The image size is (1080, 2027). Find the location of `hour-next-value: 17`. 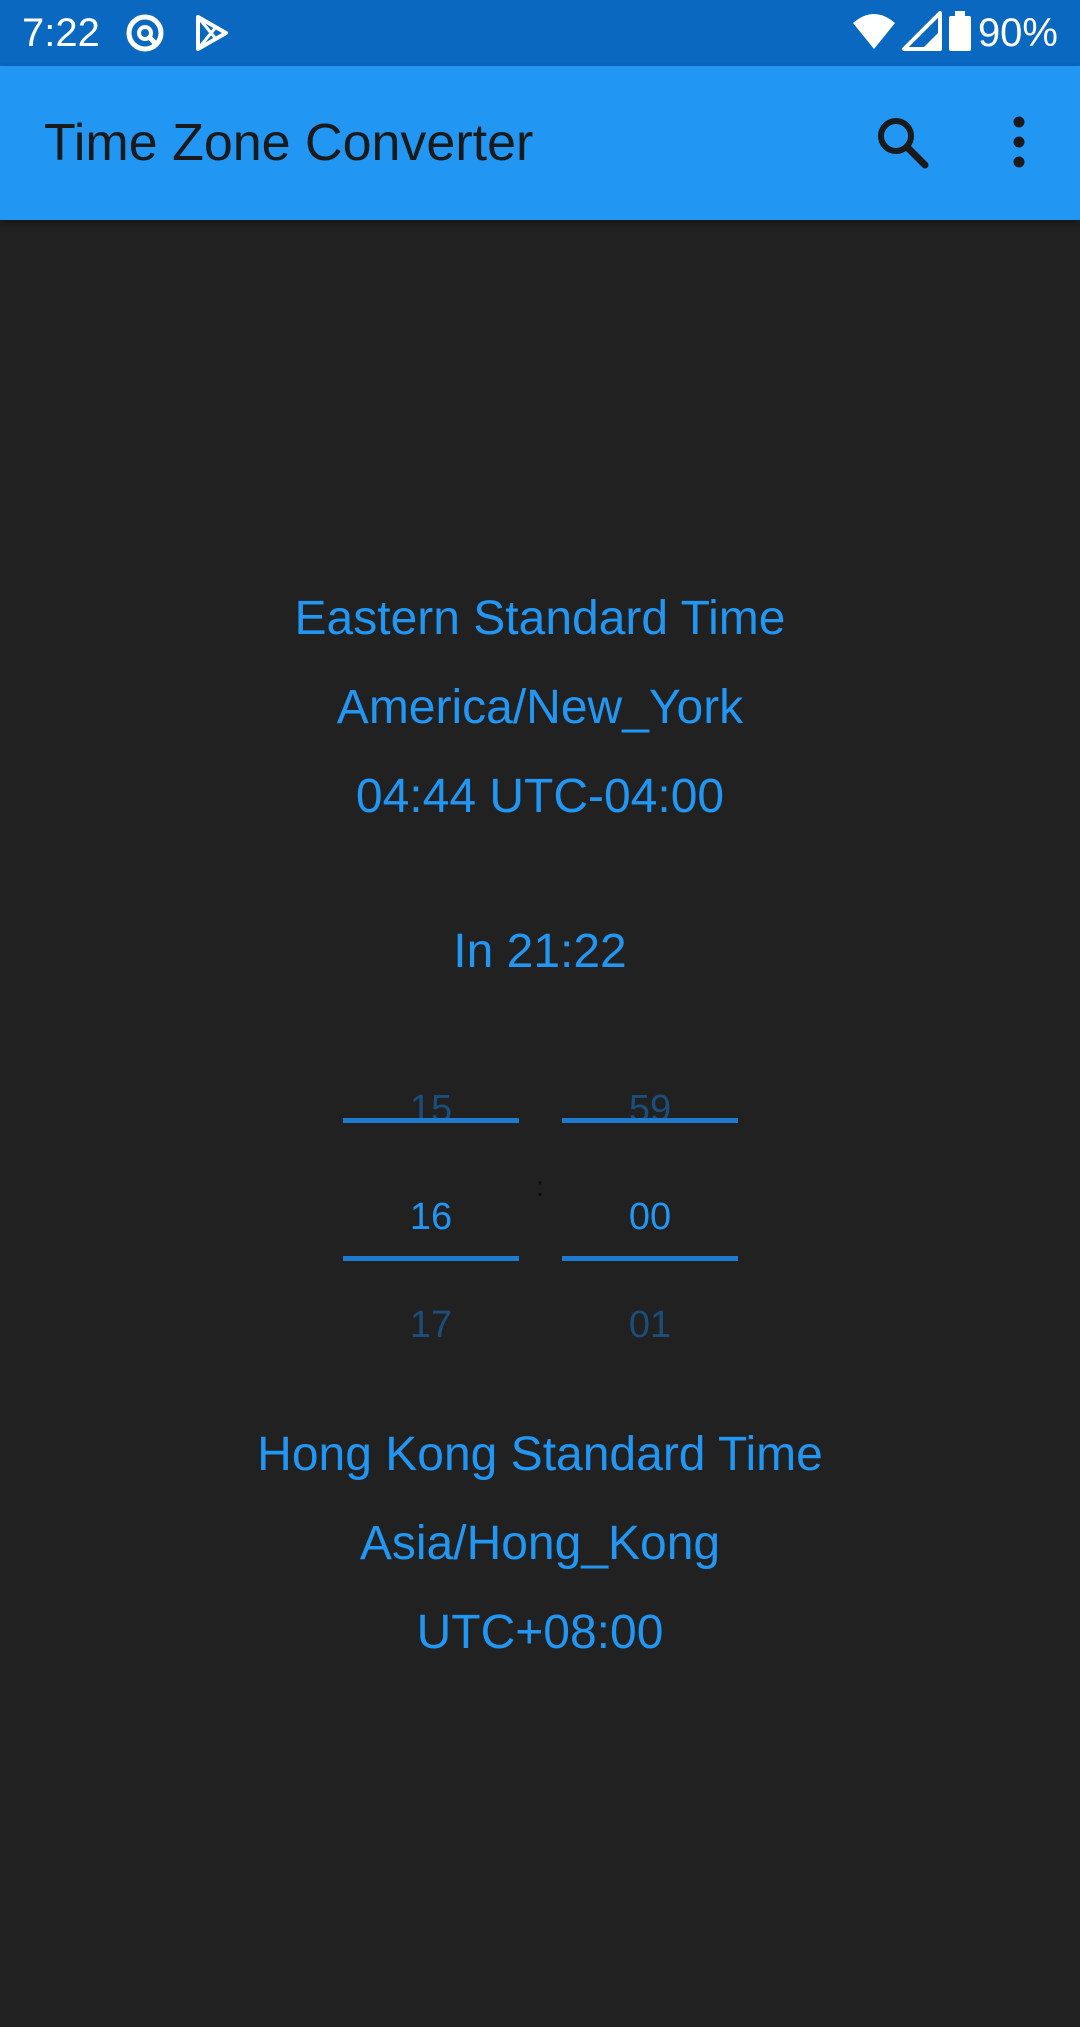

hour-next-value: 17 is located at coordinates (431, 1325).